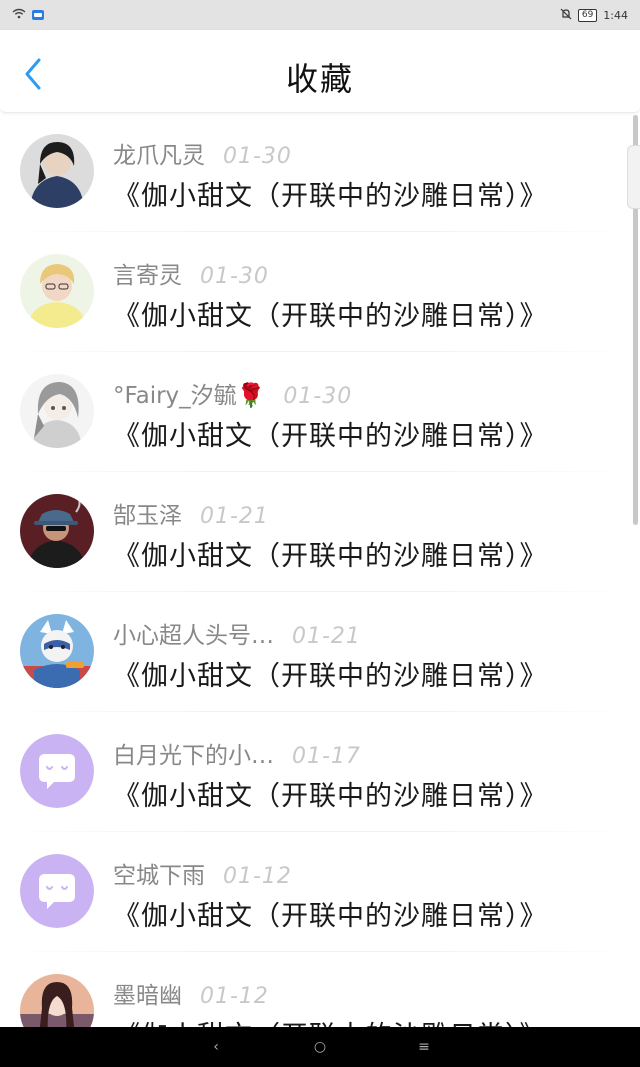 The height and width of the screenshot is (1067, 640). Describe the element at coordinates (320, 892) in the screenshot. I see `list-item: 空城下雨 01-12 《伽小甜文（开联中的沙雕日常）》` at that location.